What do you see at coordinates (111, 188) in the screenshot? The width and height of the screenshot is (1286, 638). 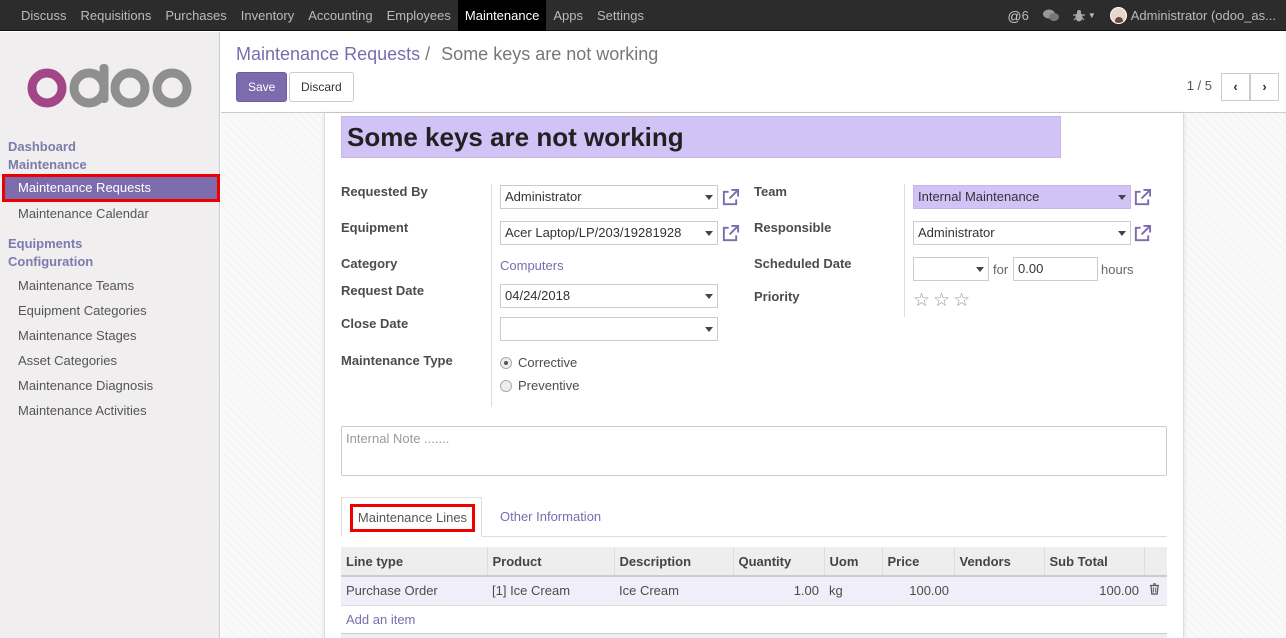 I see `sidebar-item-maintenance-requests: Maintenance Requests` at bounding box center [111, 188].